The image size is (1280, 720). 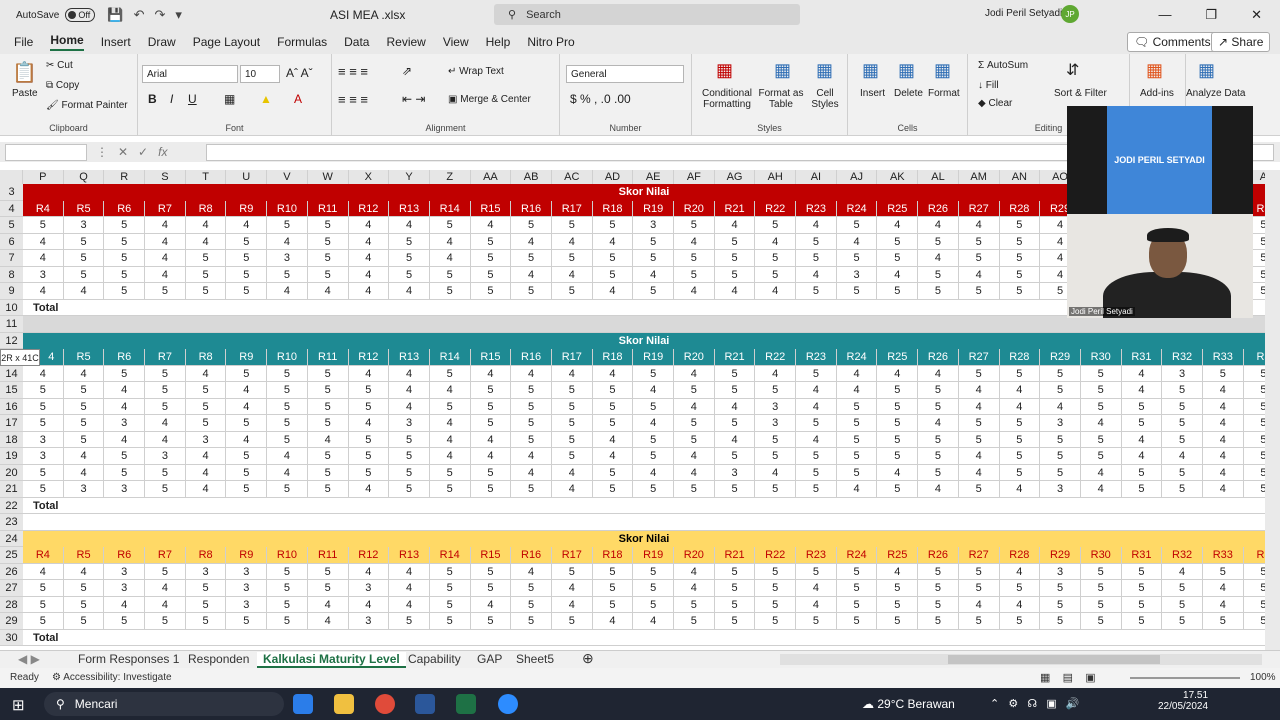 What do you see at coordinates (898, 208) in the screenshot?
I see `cell: R25` at bounding box center [898, 208].